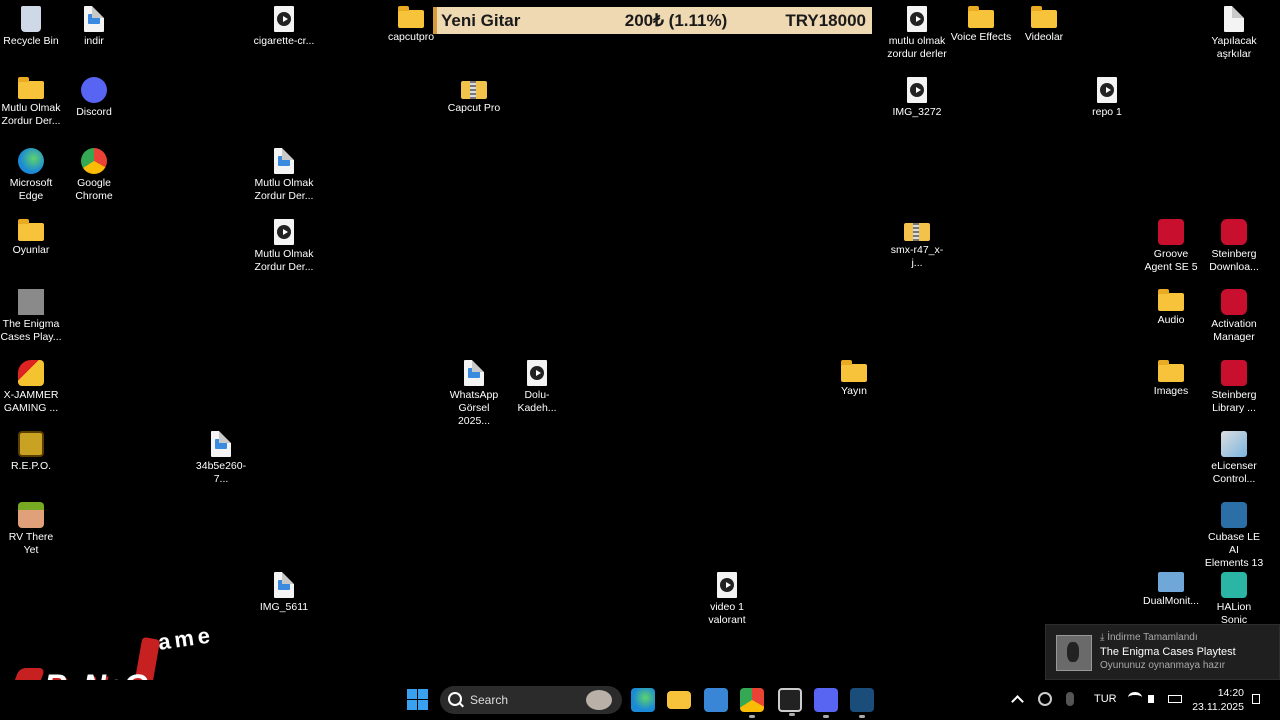 The height and width of the screenshot is (720, 1280). I want to click on desktop-icon-audio: Audio, so click(1171, 305).